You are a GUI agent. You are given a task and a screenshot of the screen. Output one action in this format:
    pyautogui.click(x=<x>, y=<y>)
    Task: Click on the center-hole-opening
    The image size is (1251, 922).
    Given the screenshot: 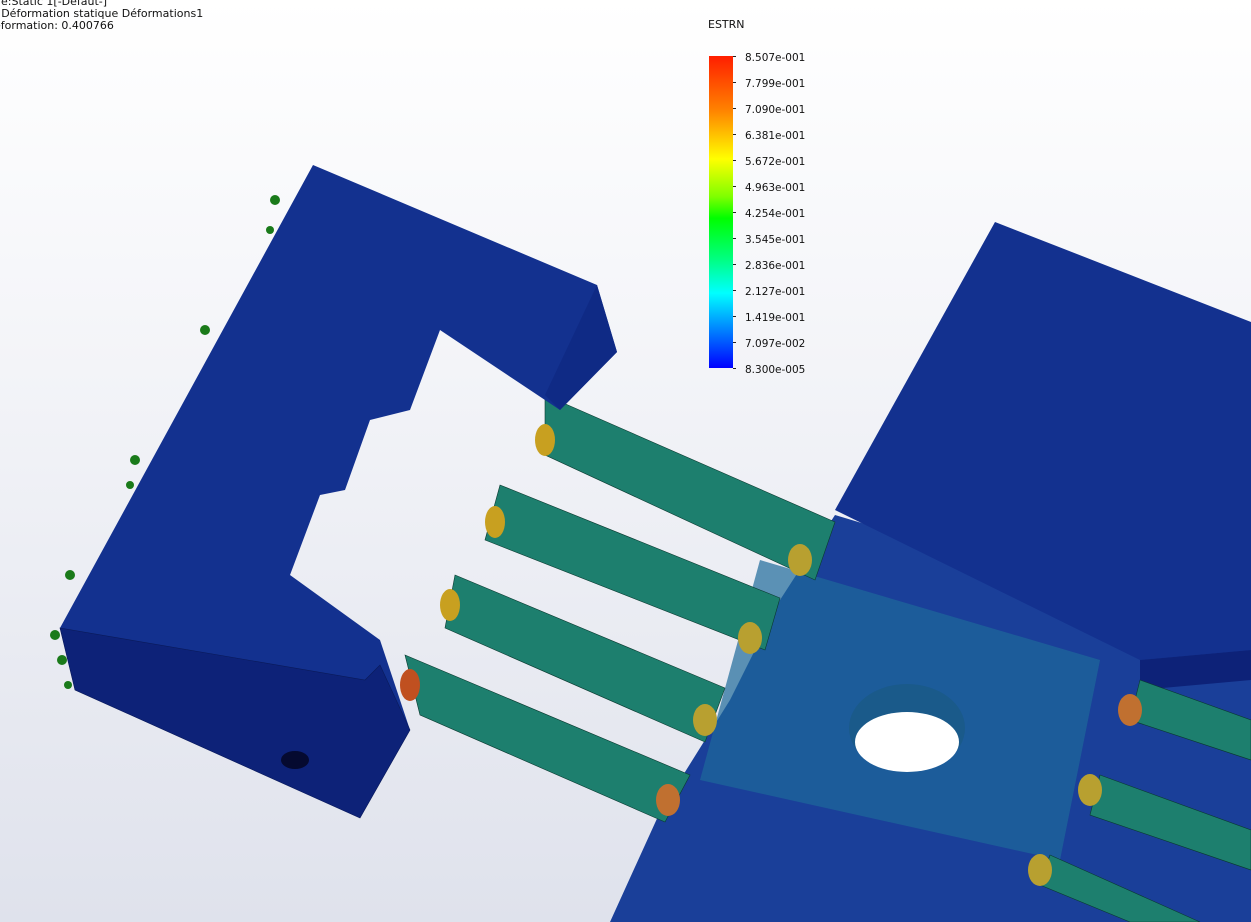 What is the action you would take?
    pyautogui.click(x=907, y=742)
    